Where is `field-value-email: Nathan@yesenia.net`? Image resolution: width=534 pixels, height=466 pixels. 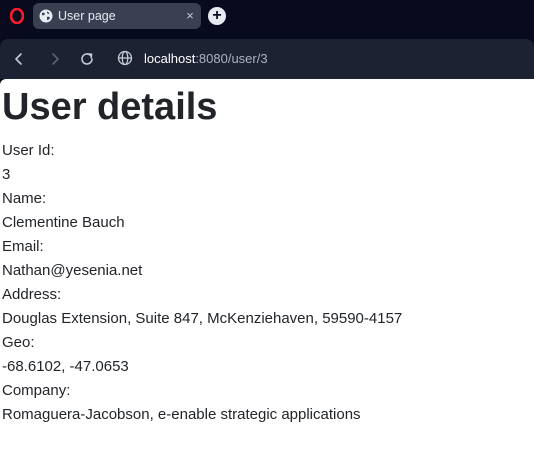 field-value-email: Nathan@yesenia.net is located at coordinates (72, 270).